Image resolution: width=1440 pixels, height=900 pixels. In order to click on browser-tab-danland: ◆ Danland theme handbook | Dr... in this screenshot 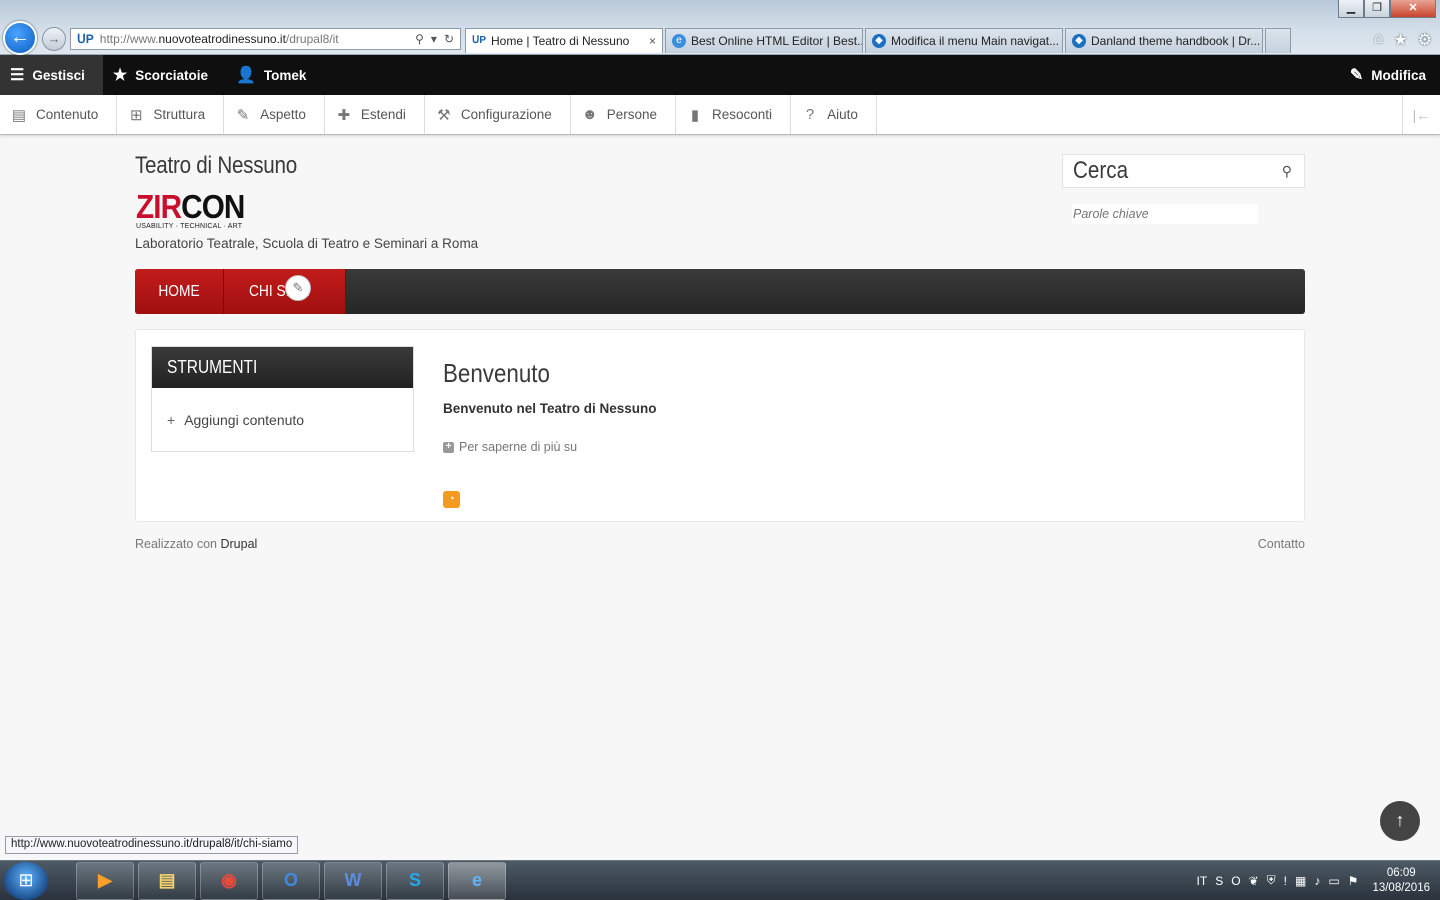, I will do `click(1164, 40)`.